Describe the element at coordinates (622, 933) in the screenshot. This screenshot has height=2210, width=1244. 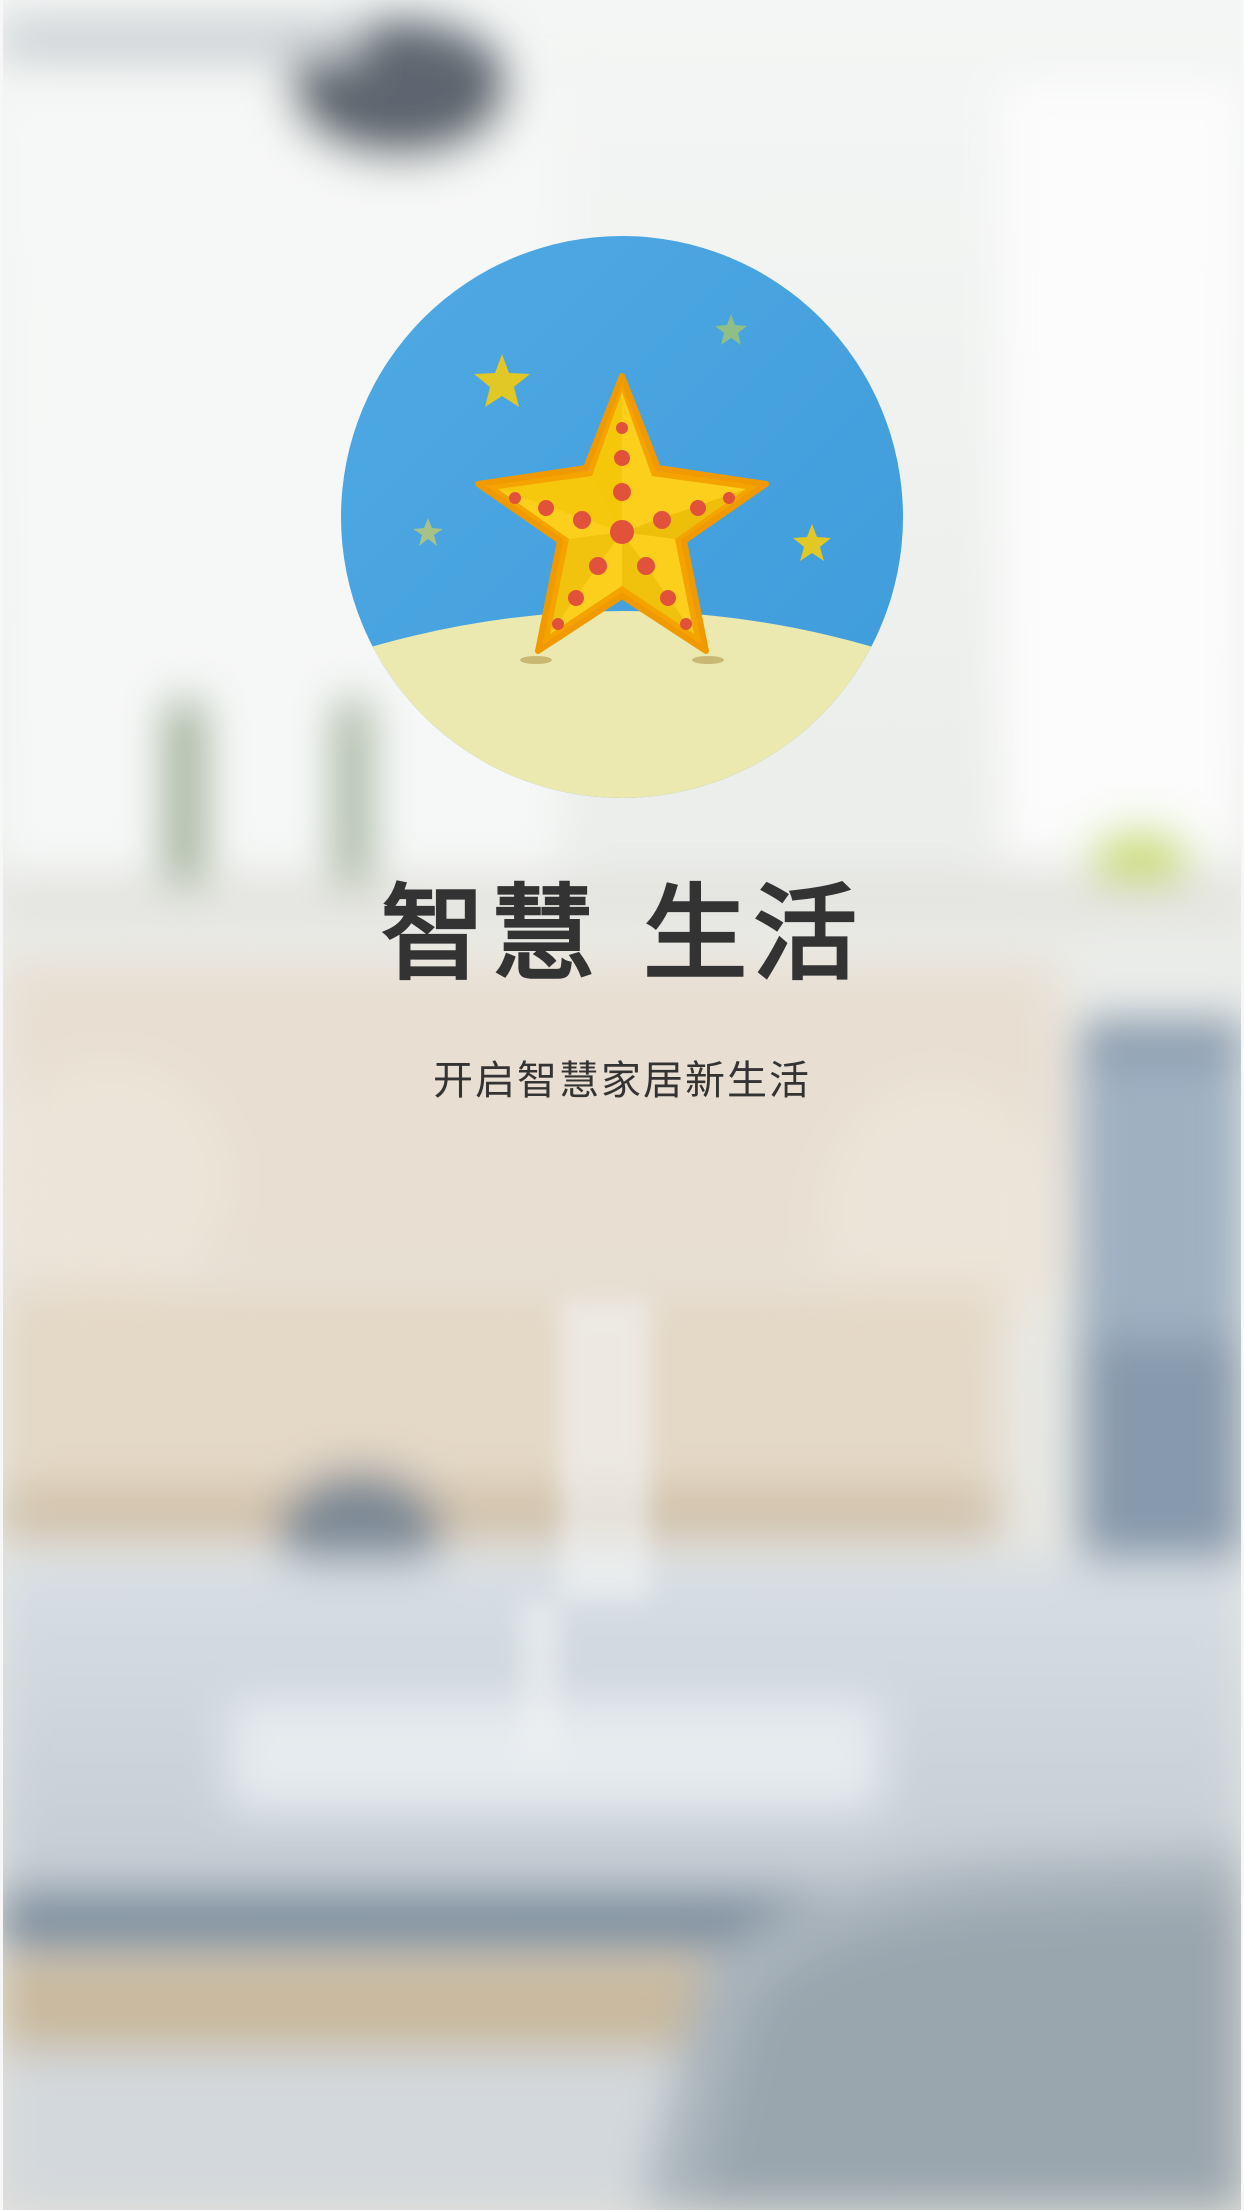
I see `app-title: 智慧 生活` at that location.